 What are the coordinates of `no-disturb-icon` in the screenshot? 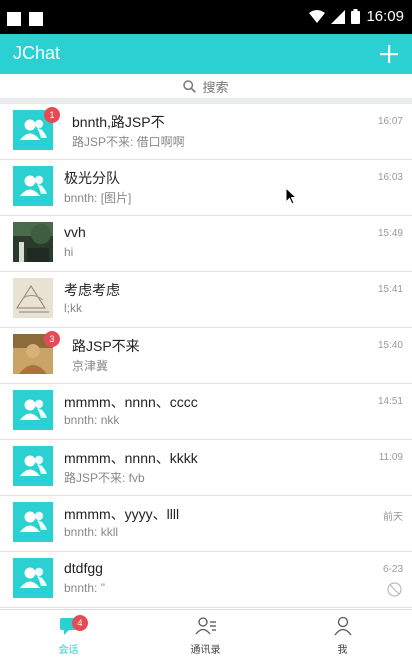 It's located at (394, 592).